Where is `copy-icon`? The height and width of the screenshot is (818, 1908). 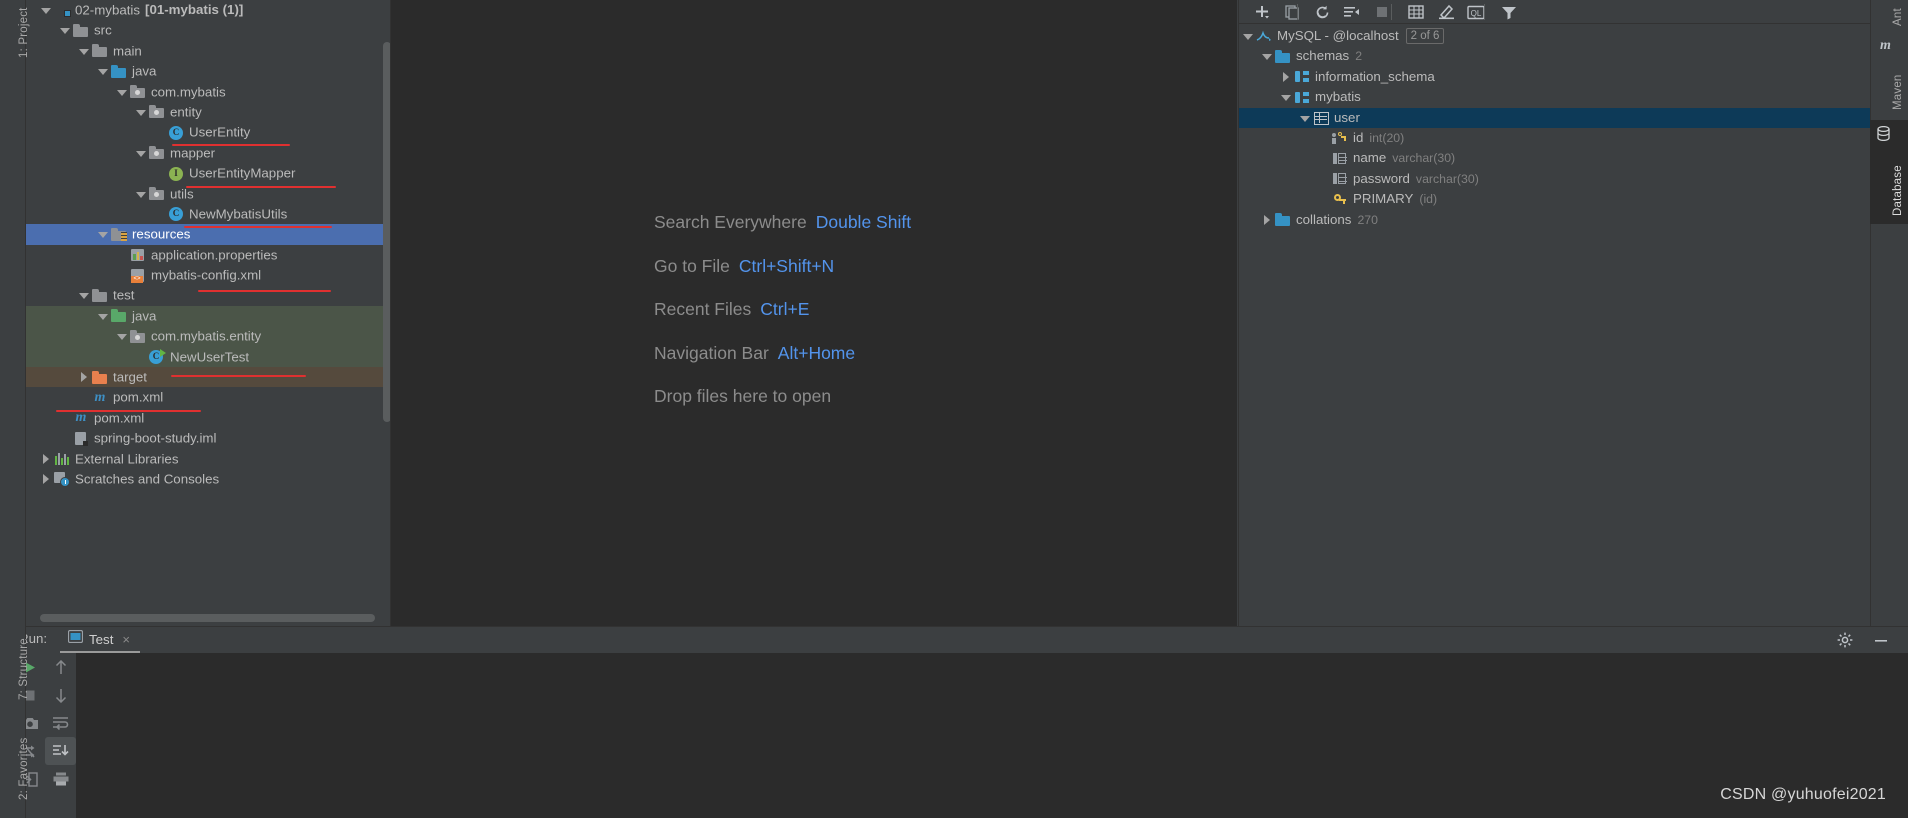 copy-icon is located at coordinates (1292, 12).